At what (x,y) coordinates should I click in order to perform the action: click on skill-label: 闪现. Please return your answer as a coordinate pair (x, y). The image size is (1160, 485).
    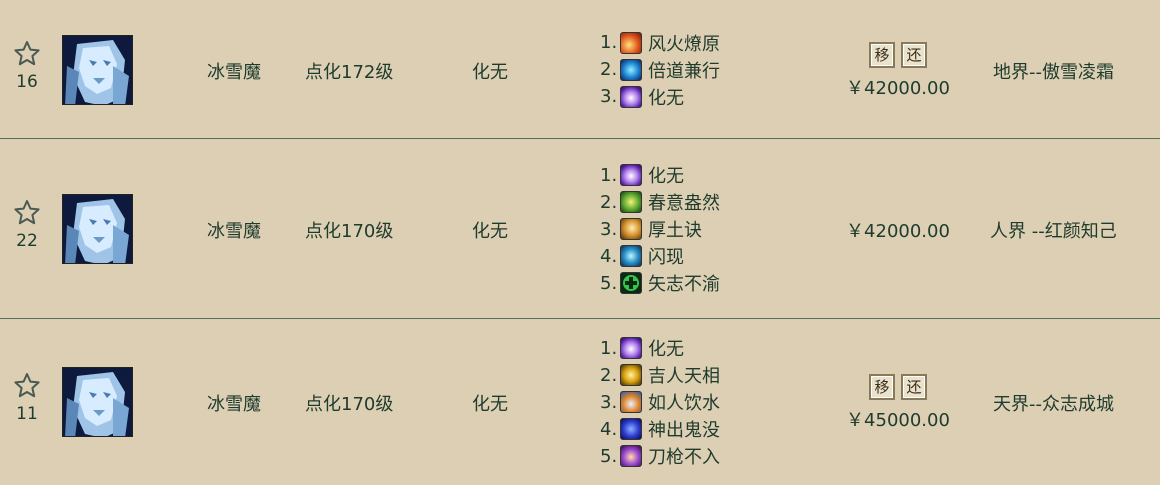
    Looking at the image, I should click on (666, 257).